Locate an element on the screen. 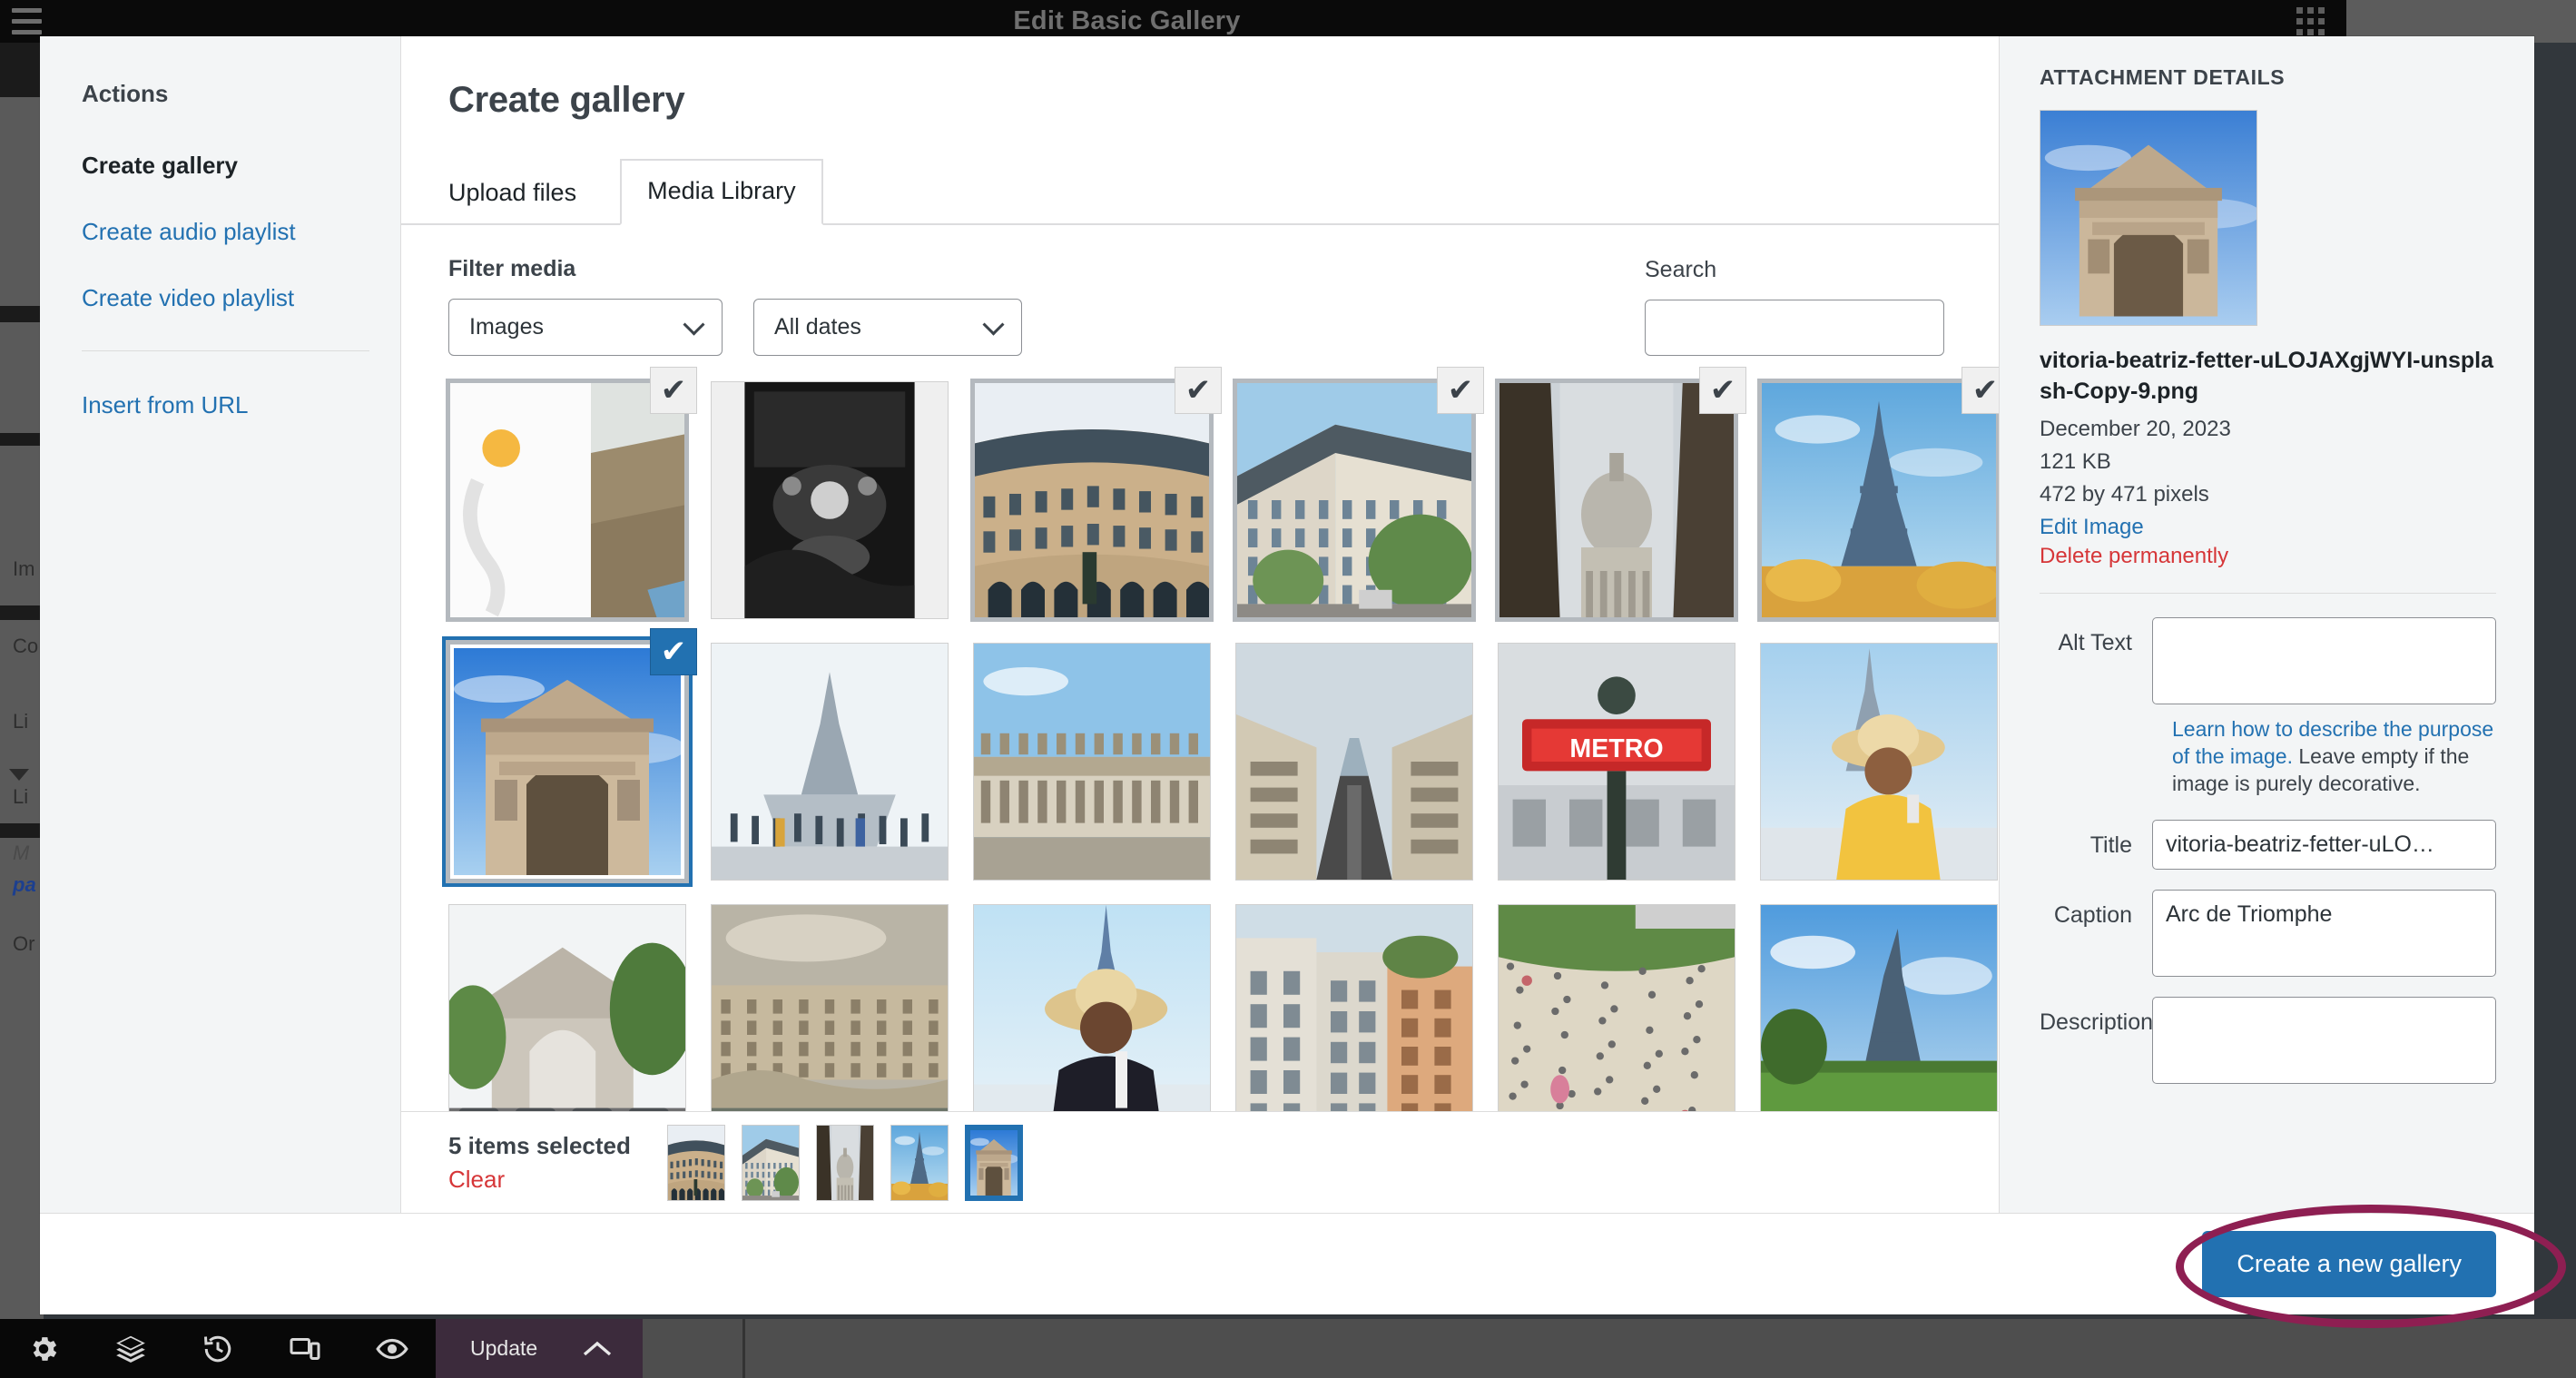 This screenshot has width=2576, height=1378. media-item-eiffel-lawn is located at coordinates (1879, 1007).